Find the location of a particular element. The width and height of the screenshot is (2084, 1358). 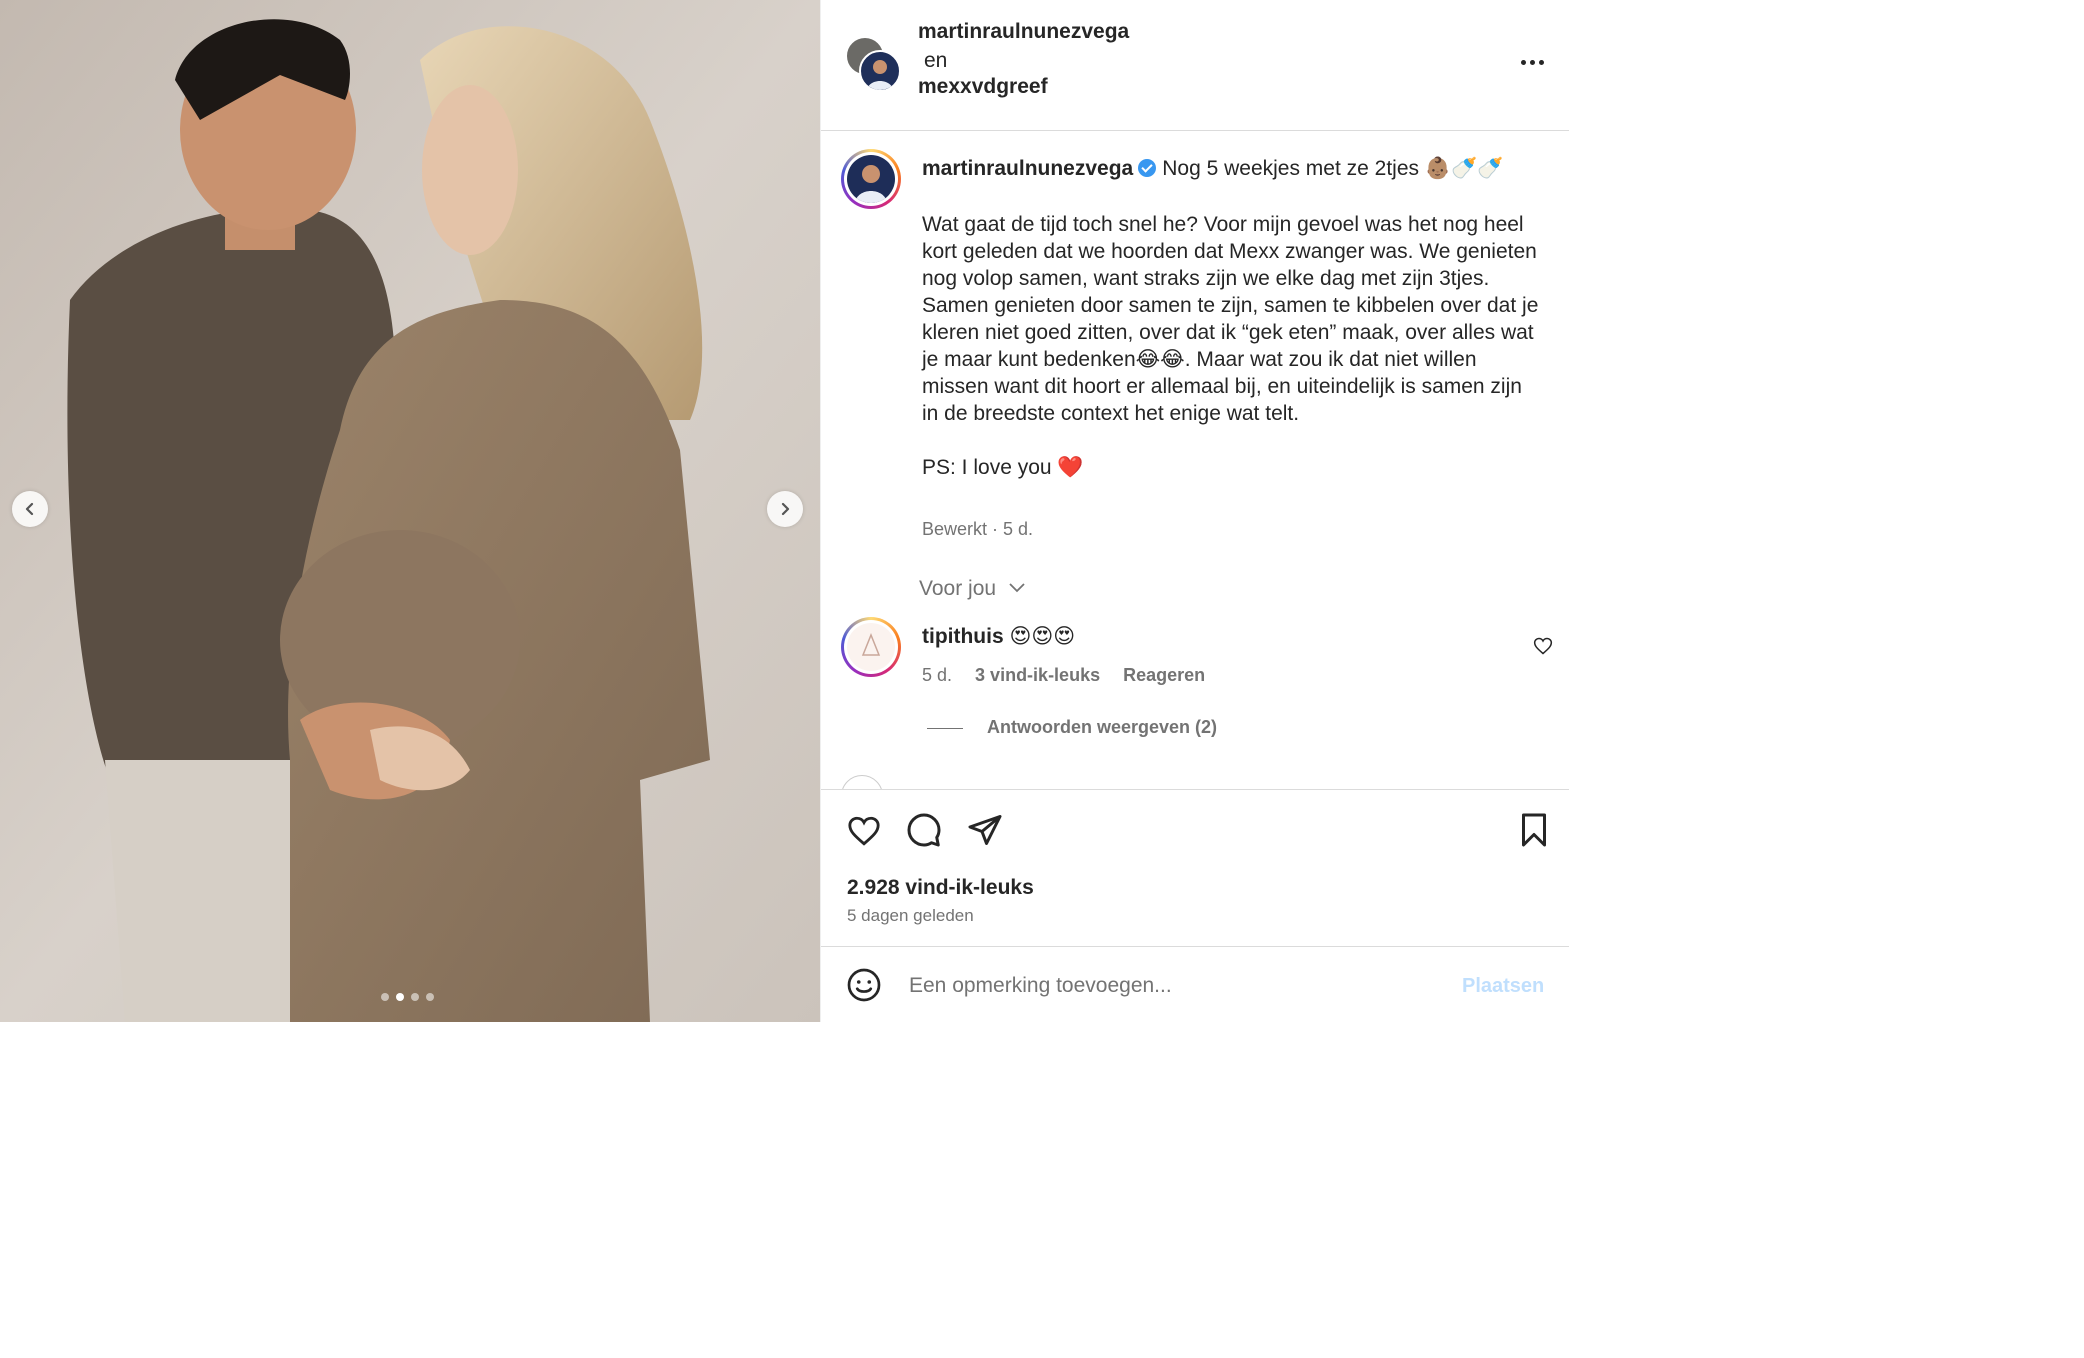

emoji-icon is located at coordinates (864, 985).